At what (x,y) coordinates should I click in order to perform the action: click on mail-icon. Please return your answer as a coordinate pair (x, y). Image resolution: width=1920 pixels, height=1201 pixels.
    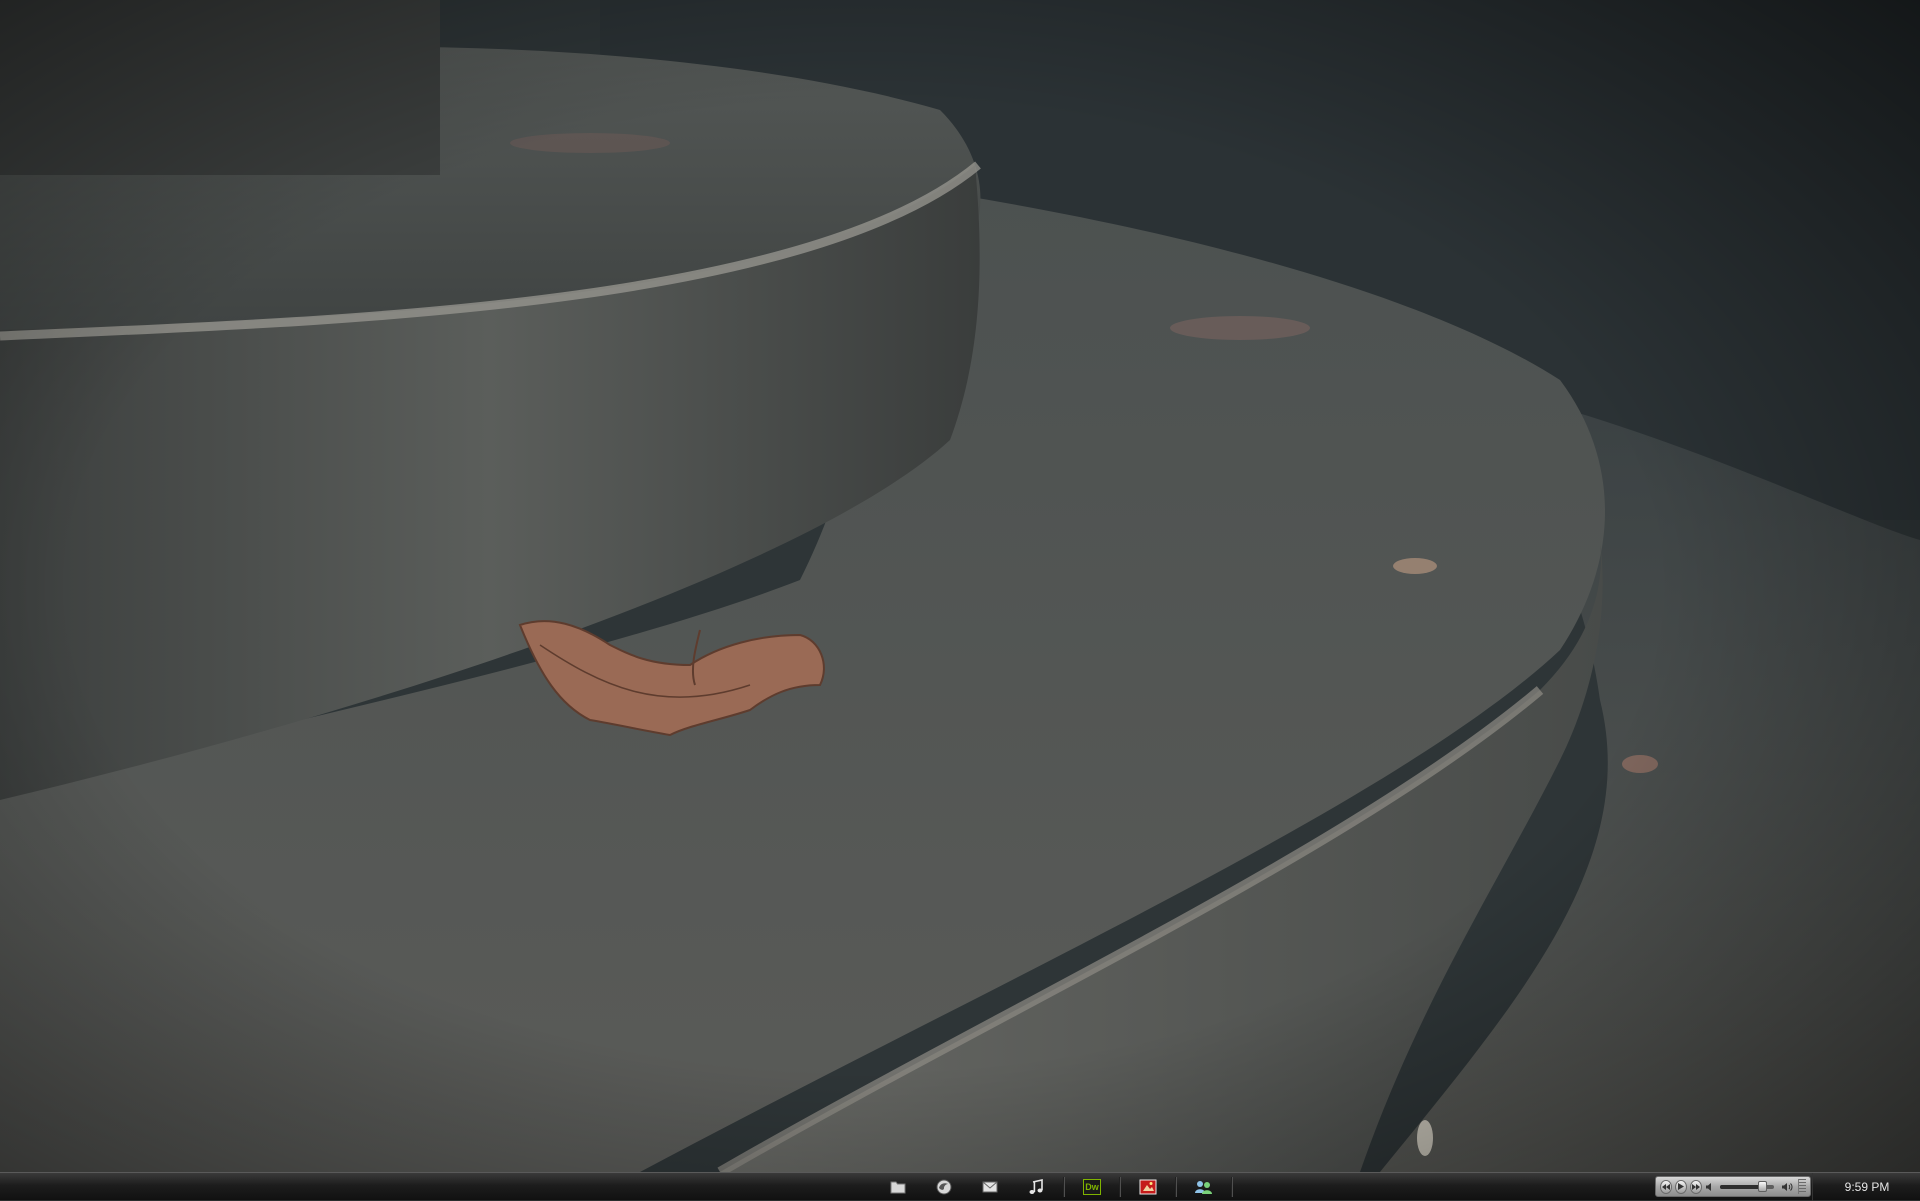
    Looking at the image, I should click on (990, 1187).